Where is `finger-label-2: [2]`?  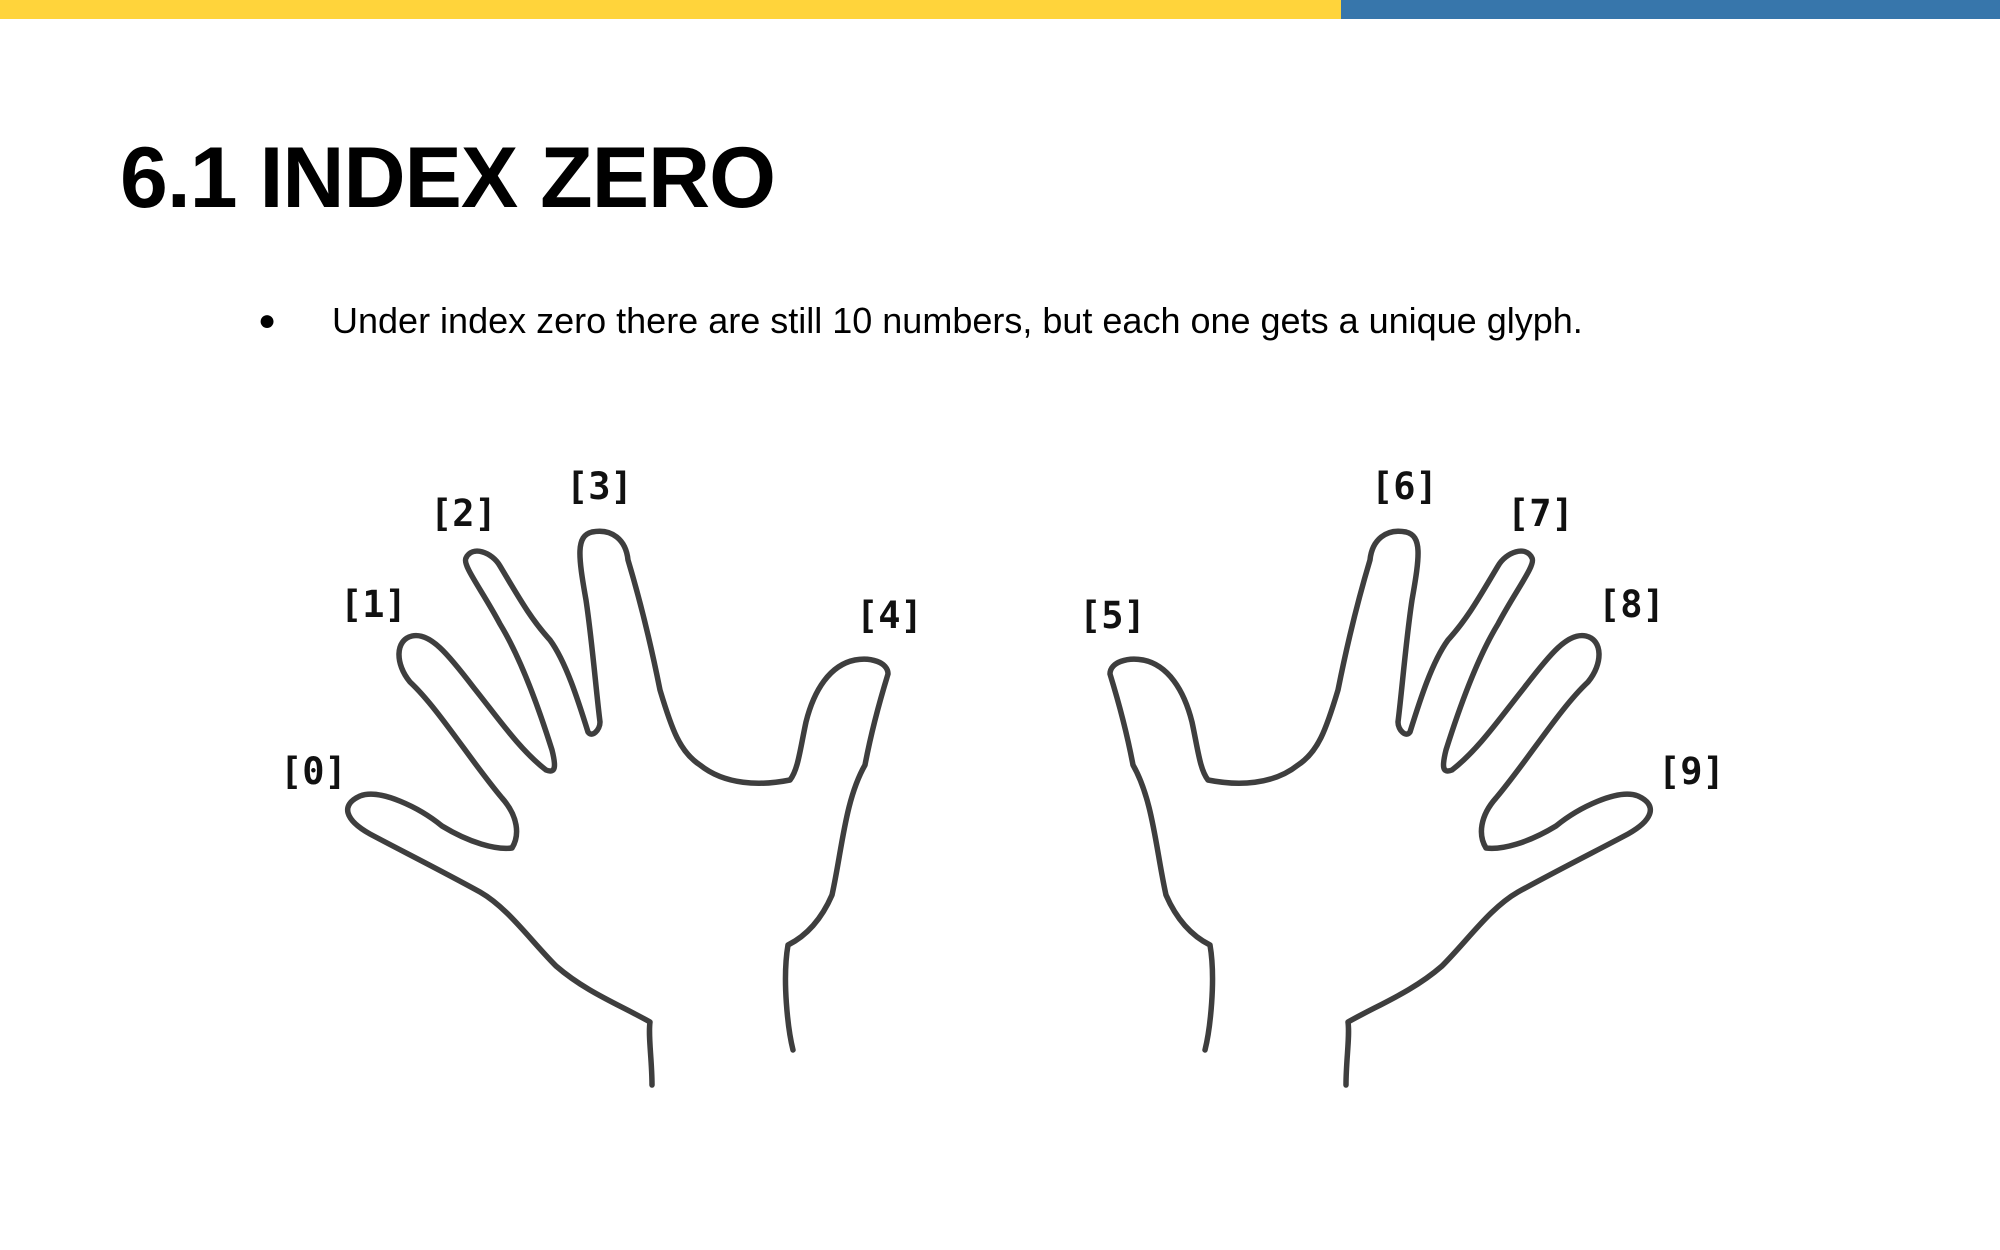 finger-label-2: [2] is located at coordinates (463, 513).